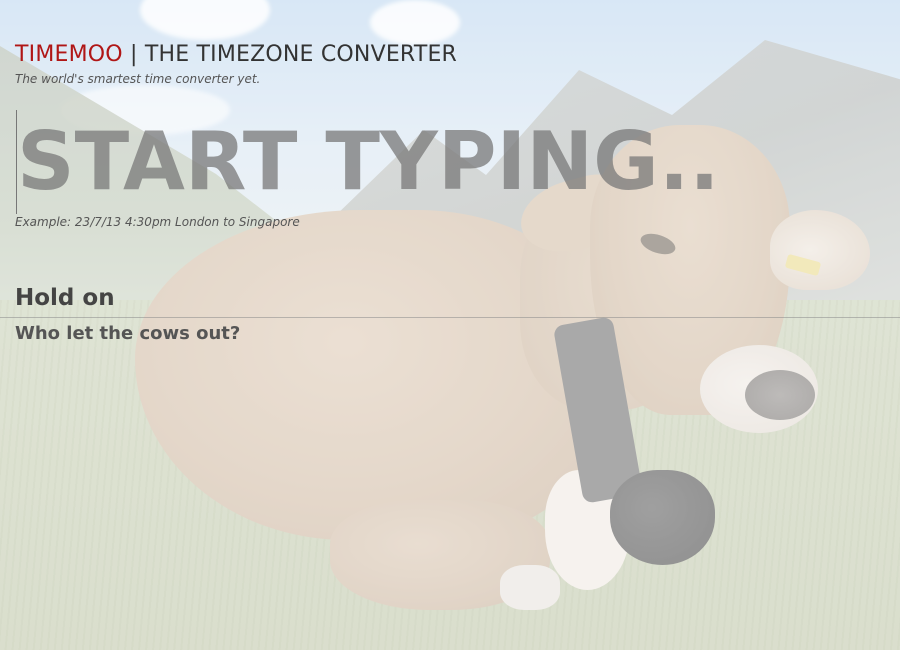  What do you see at coordinates (16, 162) in the screenshot?
I see `text-caret` at bounding box center [16, 162].